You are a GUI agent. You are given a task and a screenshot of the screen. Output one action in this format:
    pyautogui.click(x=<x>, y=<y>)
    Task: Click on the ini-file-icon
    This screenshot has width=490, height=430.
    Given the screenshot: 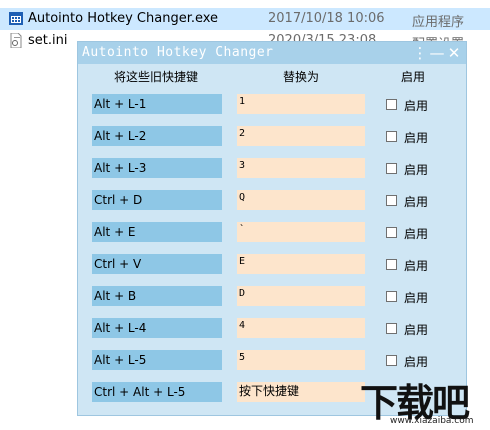 What is the action you would take?
    pyautogui.click(x=16, y=40)
    